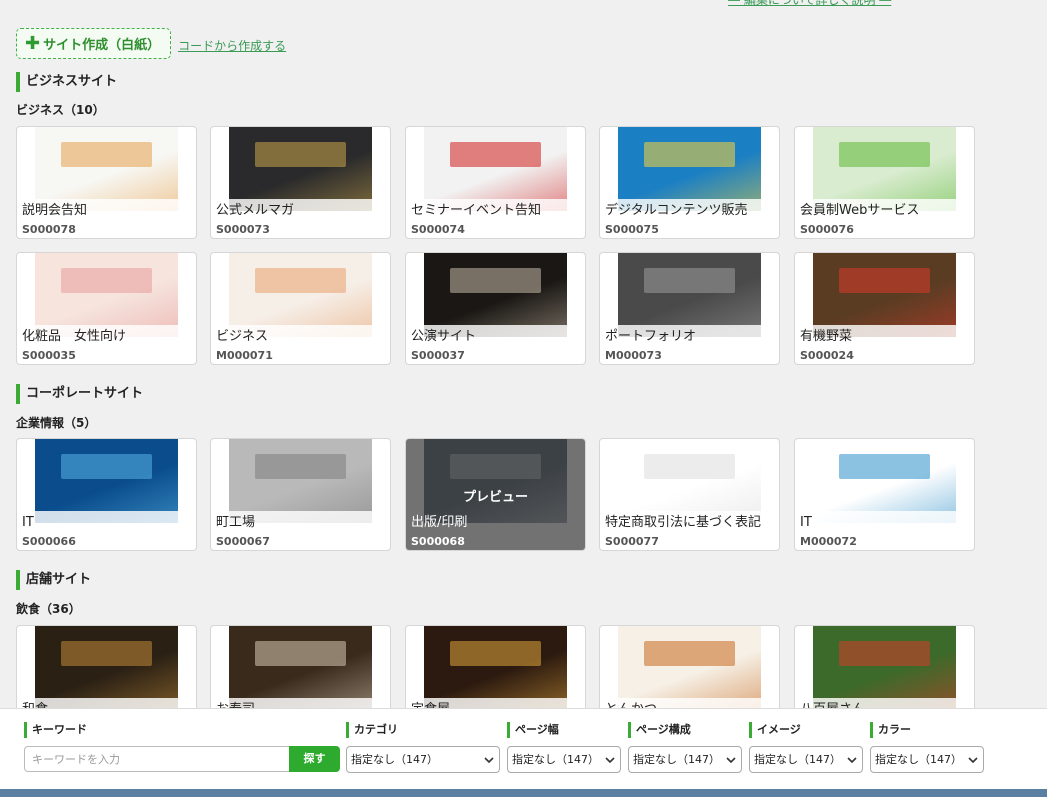 This screenshot has height=797, width=1047. What do you see at coordinates (438, 541) in the screenshot?
I see `template-code: S000068` at bounding box center [438, 541].